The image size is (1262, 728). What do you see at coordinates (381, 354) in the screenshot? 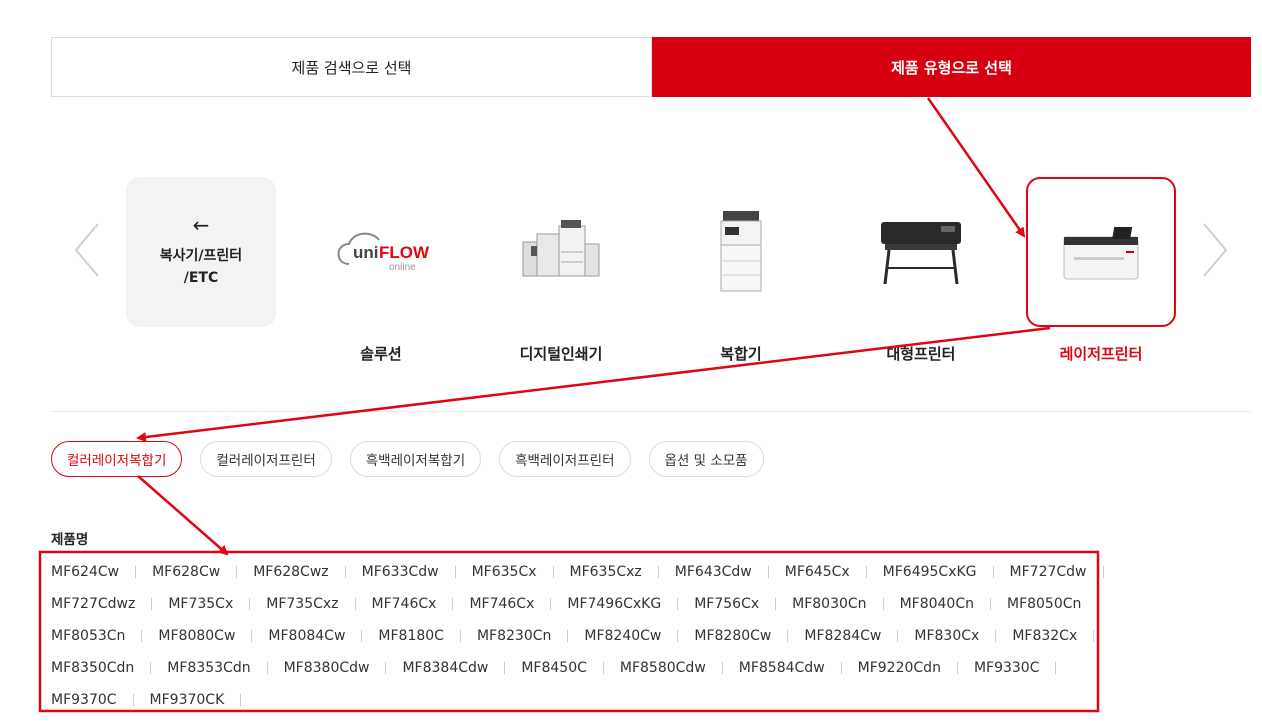
I see `category-label: 솔루션` at bounding box center [381, 354].